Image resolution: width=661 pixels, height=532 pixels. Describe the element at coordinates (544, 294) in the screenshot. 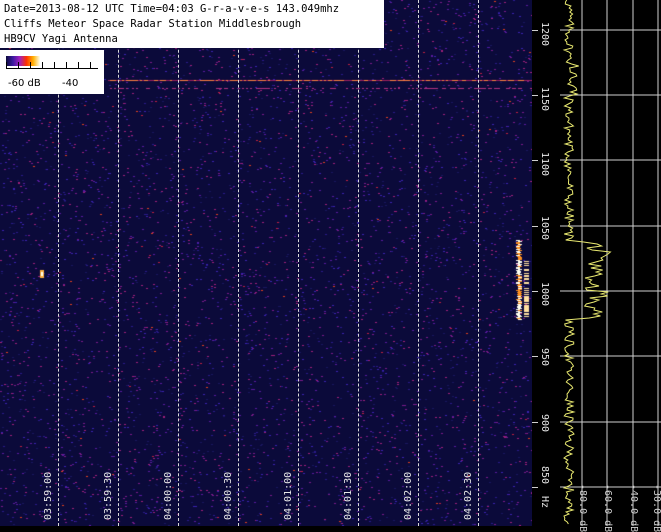

I see `frequency-label: 1000` at that location.